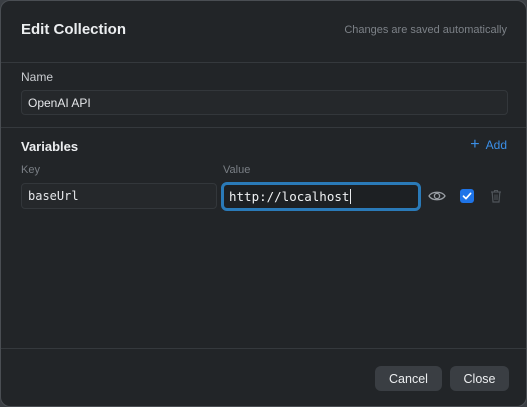 This screenshot has width=527, height=407. I want to click on close-button: Close, so click(479, 378).